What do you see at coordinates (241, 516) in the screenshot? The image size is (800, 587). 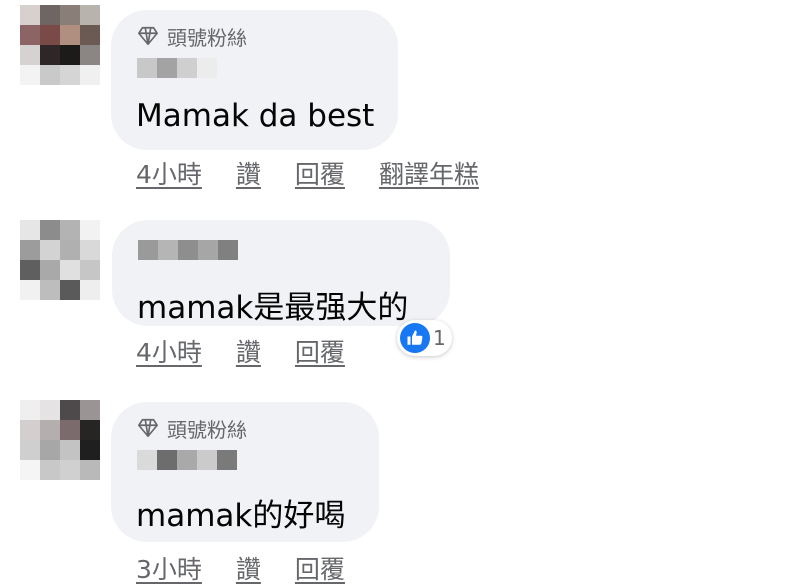 I see `comment-text: mamak的好喝` at bounding box center [241, 516].